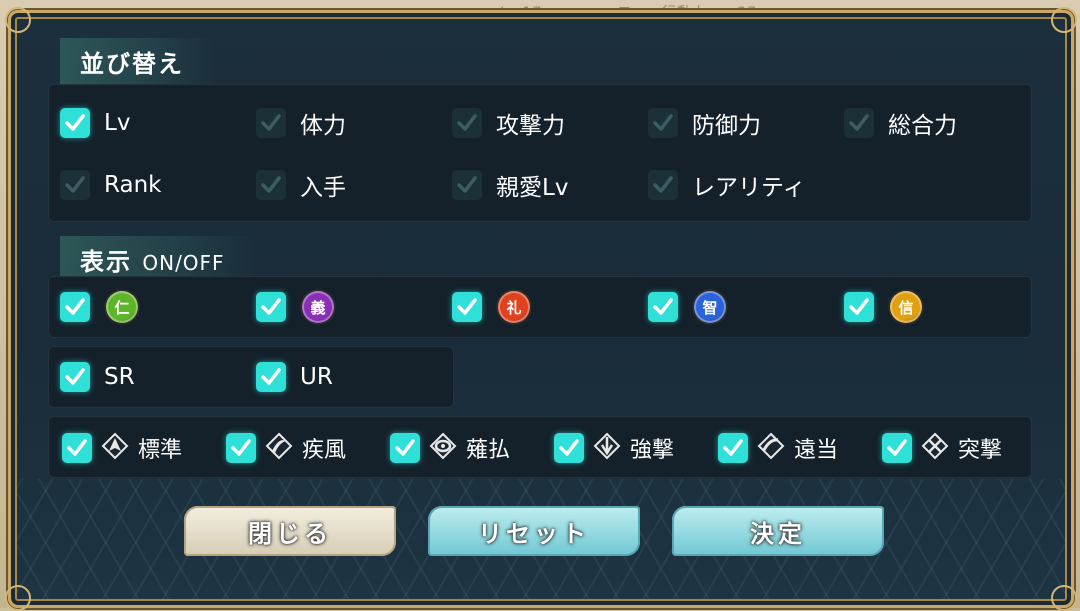  Describe the element at coordinates (532, 188) in the screenshot. I see `option-label: 親愛Lv` at that location.